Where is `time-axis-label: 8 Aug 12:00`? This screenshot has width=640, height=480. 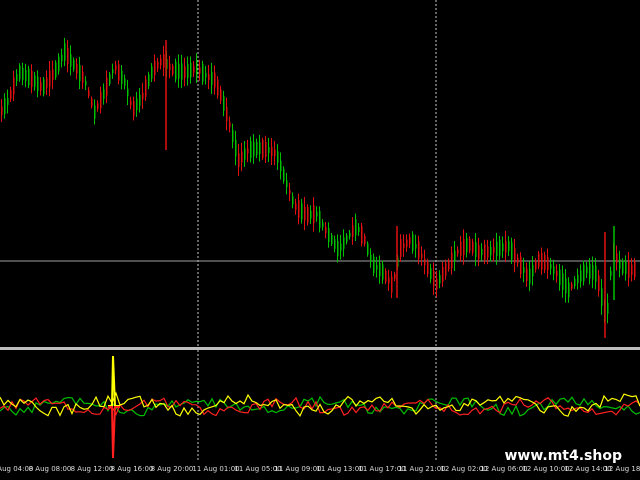
time-axis-label: 8 Aug 12:00 is located at coordinates (92, 469).